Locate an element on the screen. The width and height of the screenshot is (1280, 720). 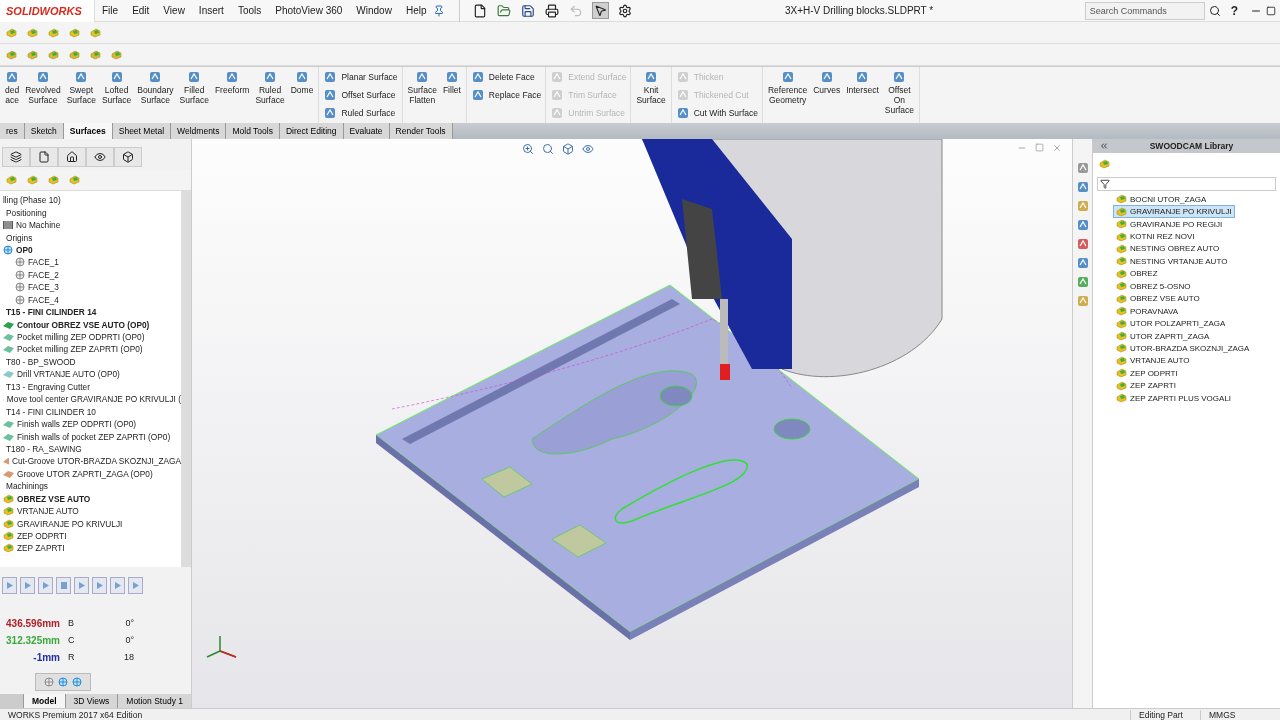
ribbon-button: Knit Surface is located at coordinates (651, 88).